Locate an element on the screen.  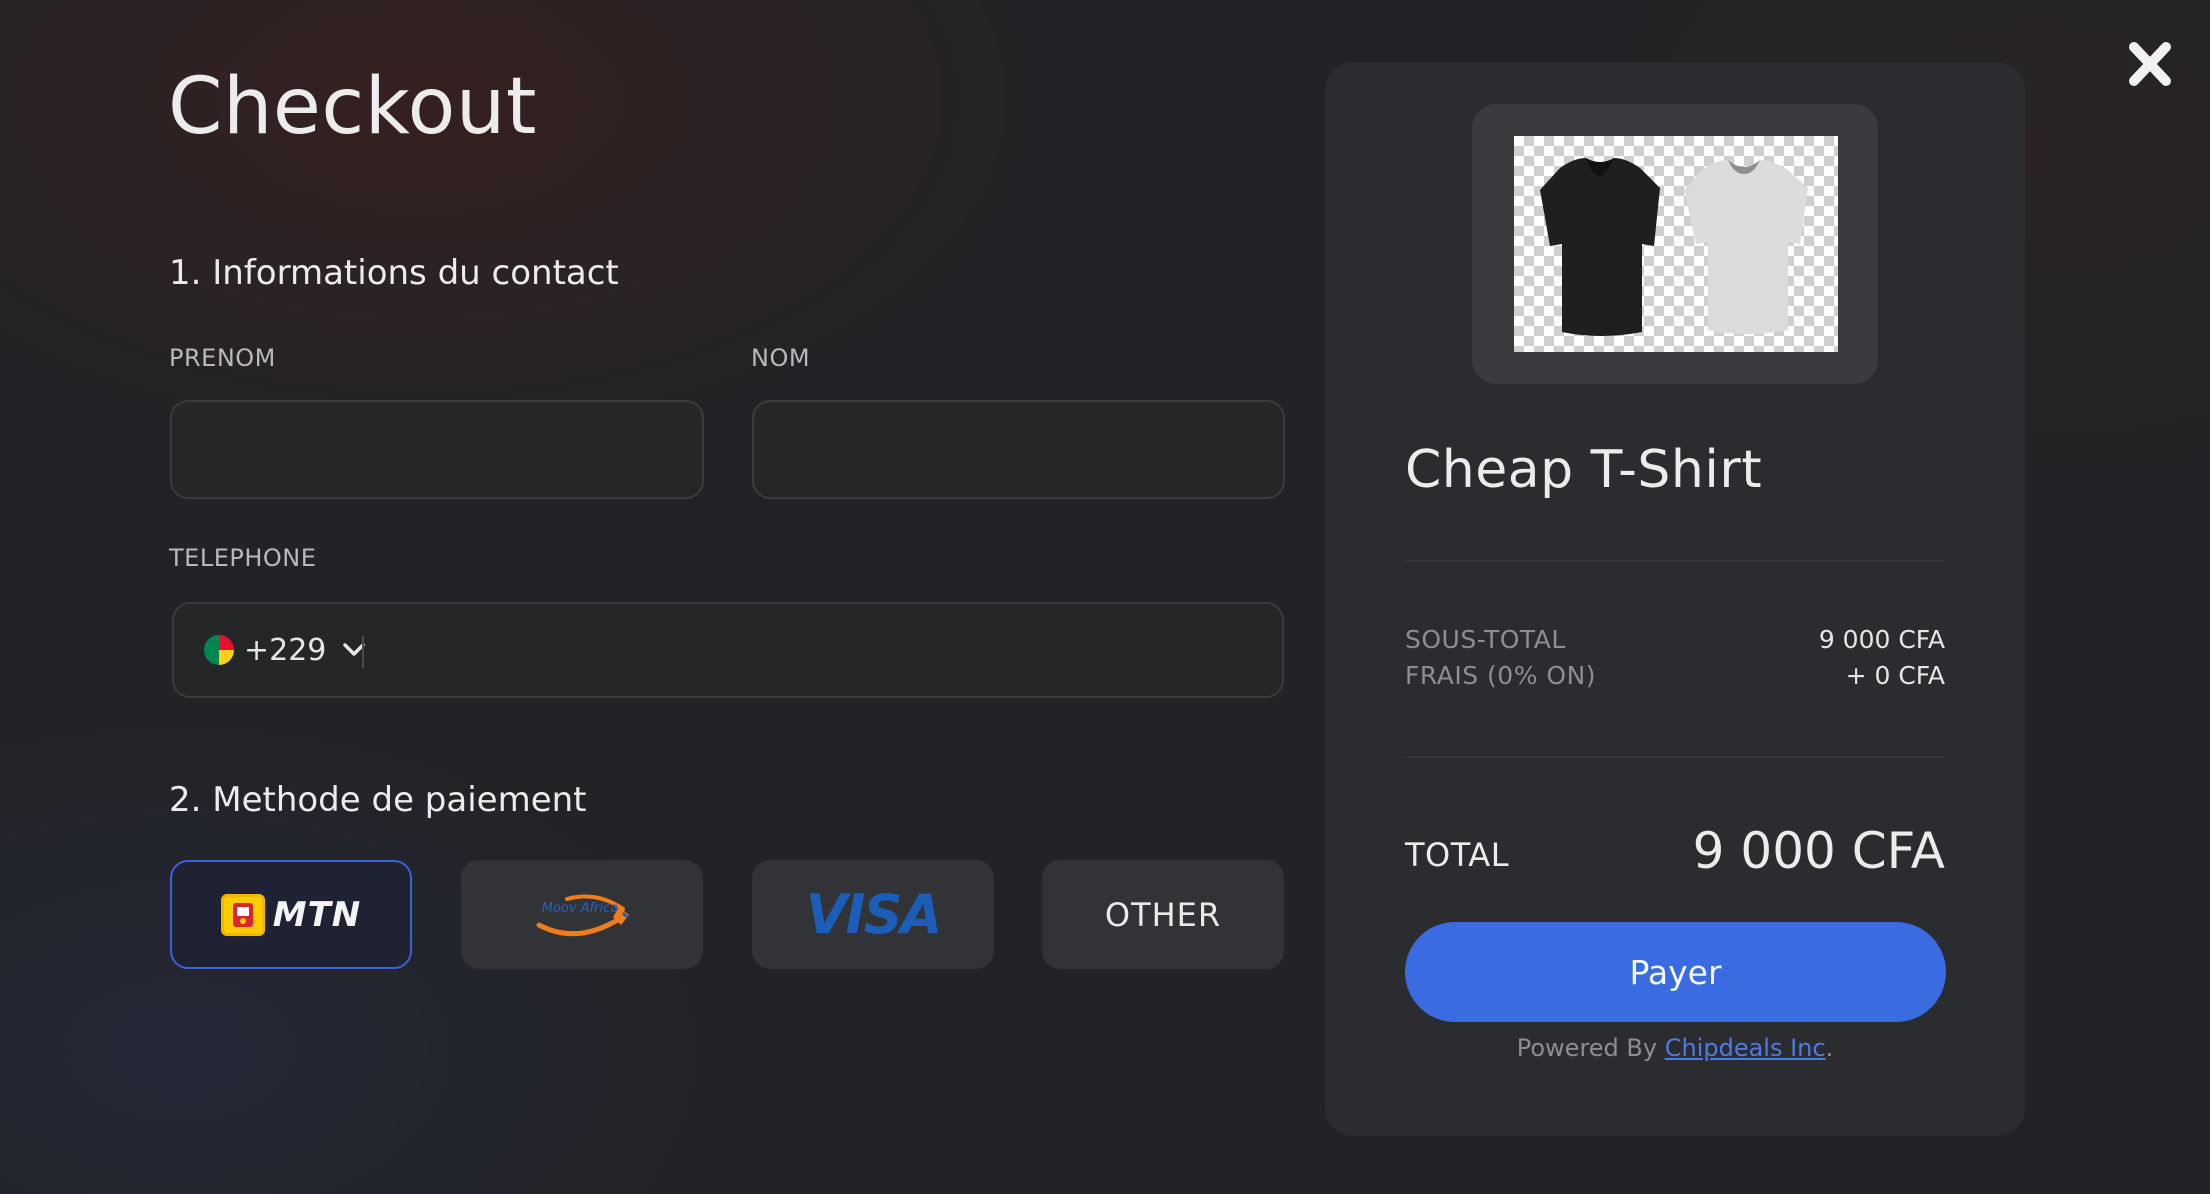
phone-divider is located at coordinates (363, 652).